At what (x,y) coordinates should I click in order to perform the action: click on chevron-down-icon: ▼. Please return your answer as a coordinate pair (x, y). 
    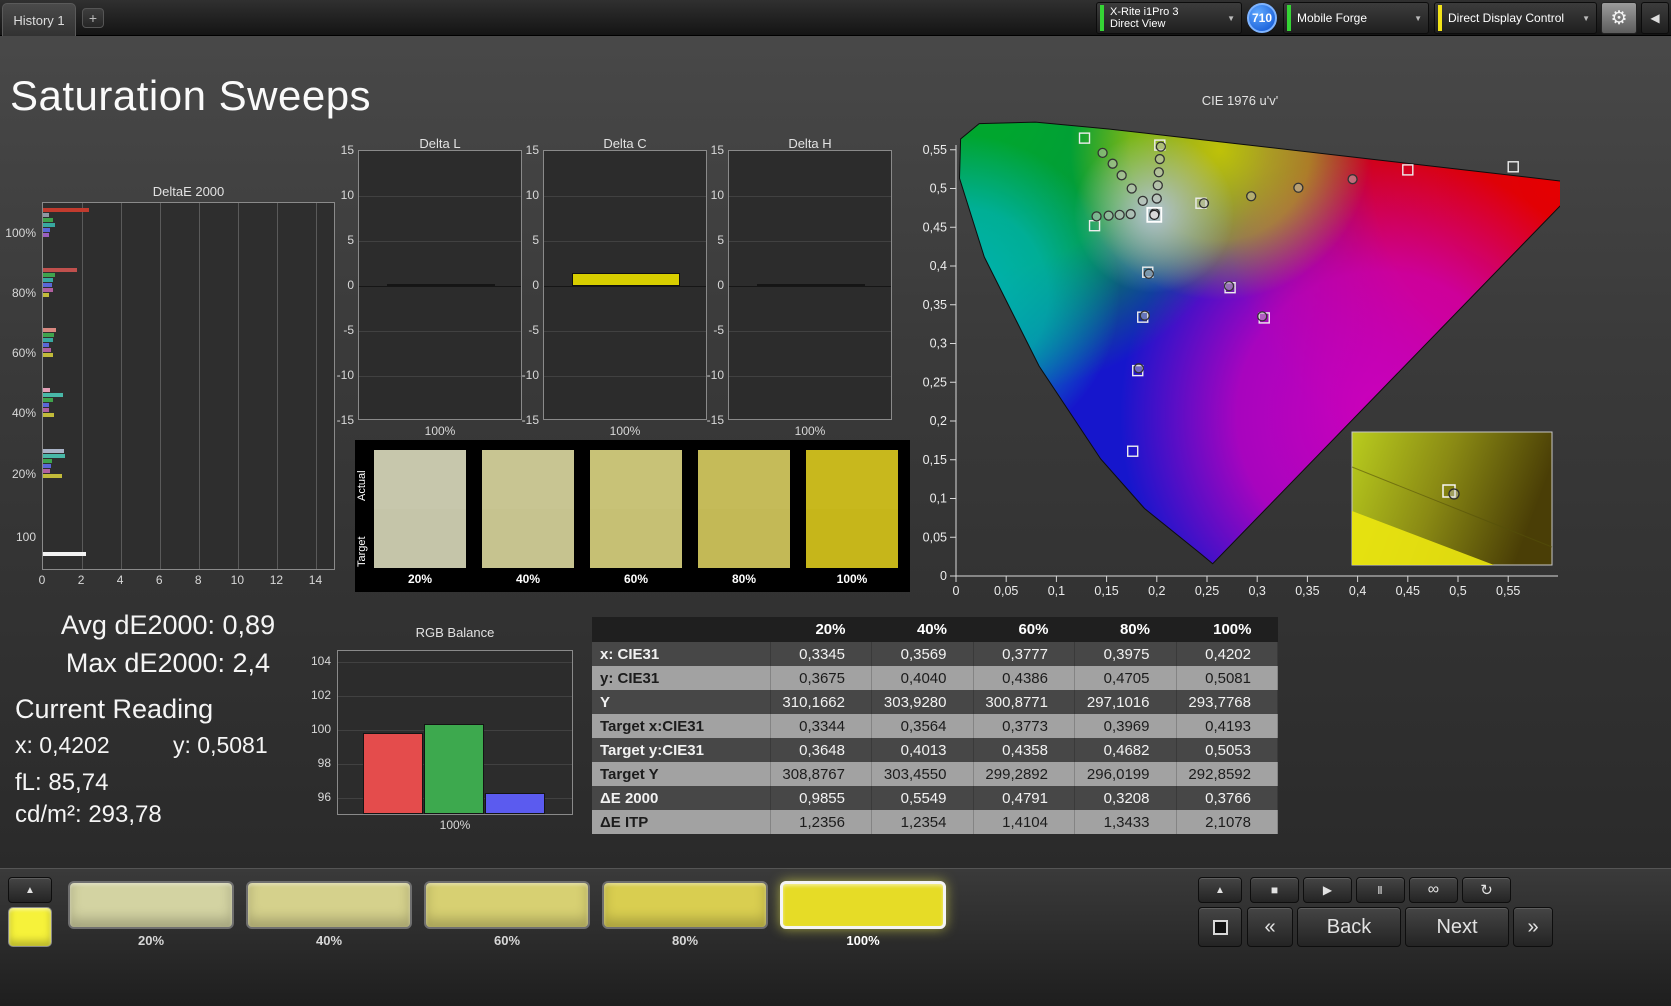
    Looking at the image, I should click on (1231, 18).